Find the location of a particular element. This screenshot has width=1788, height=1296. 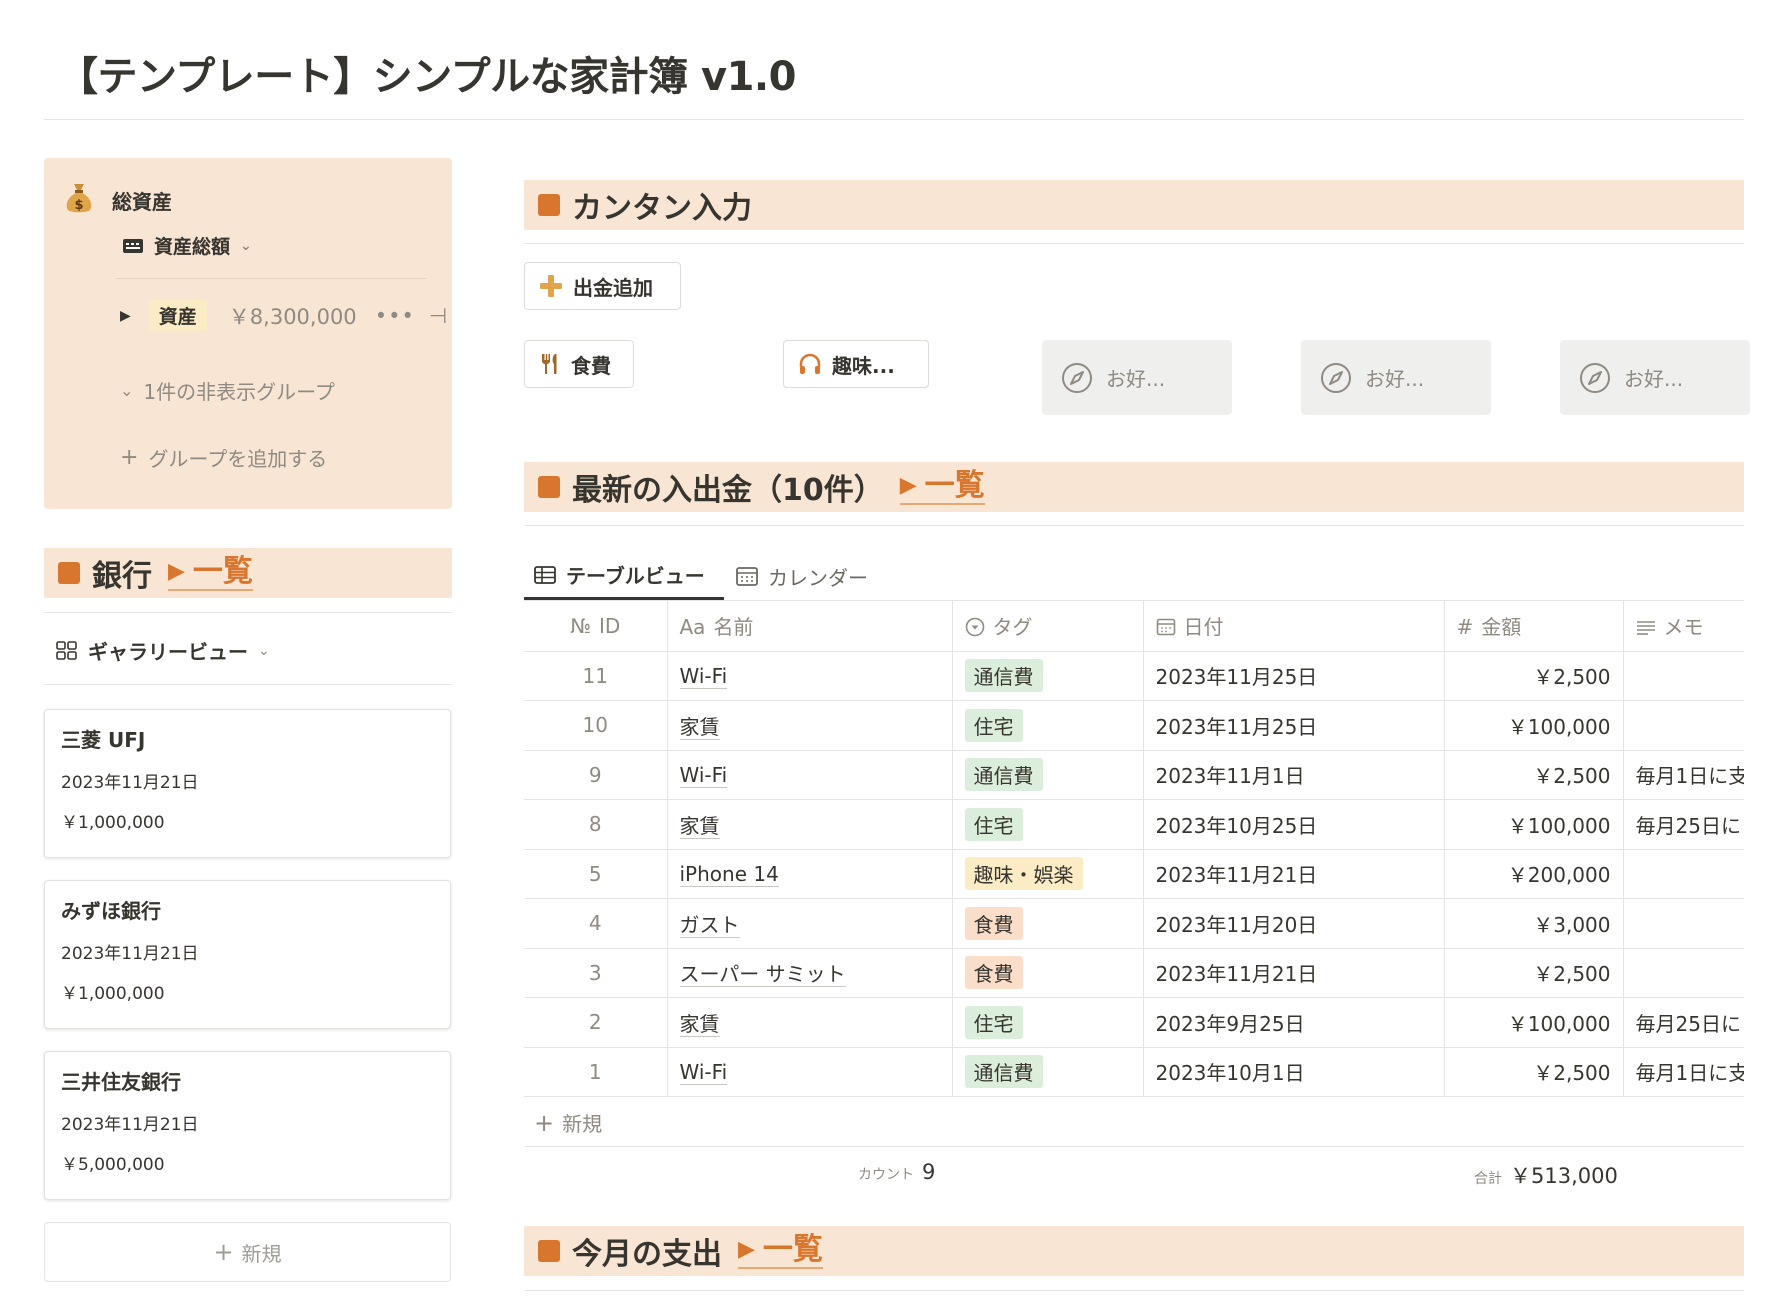

table-row: 3 スーパー サミット 食費 2023年11月21日 ￥2,500 is located at coordinates (1134, 973).